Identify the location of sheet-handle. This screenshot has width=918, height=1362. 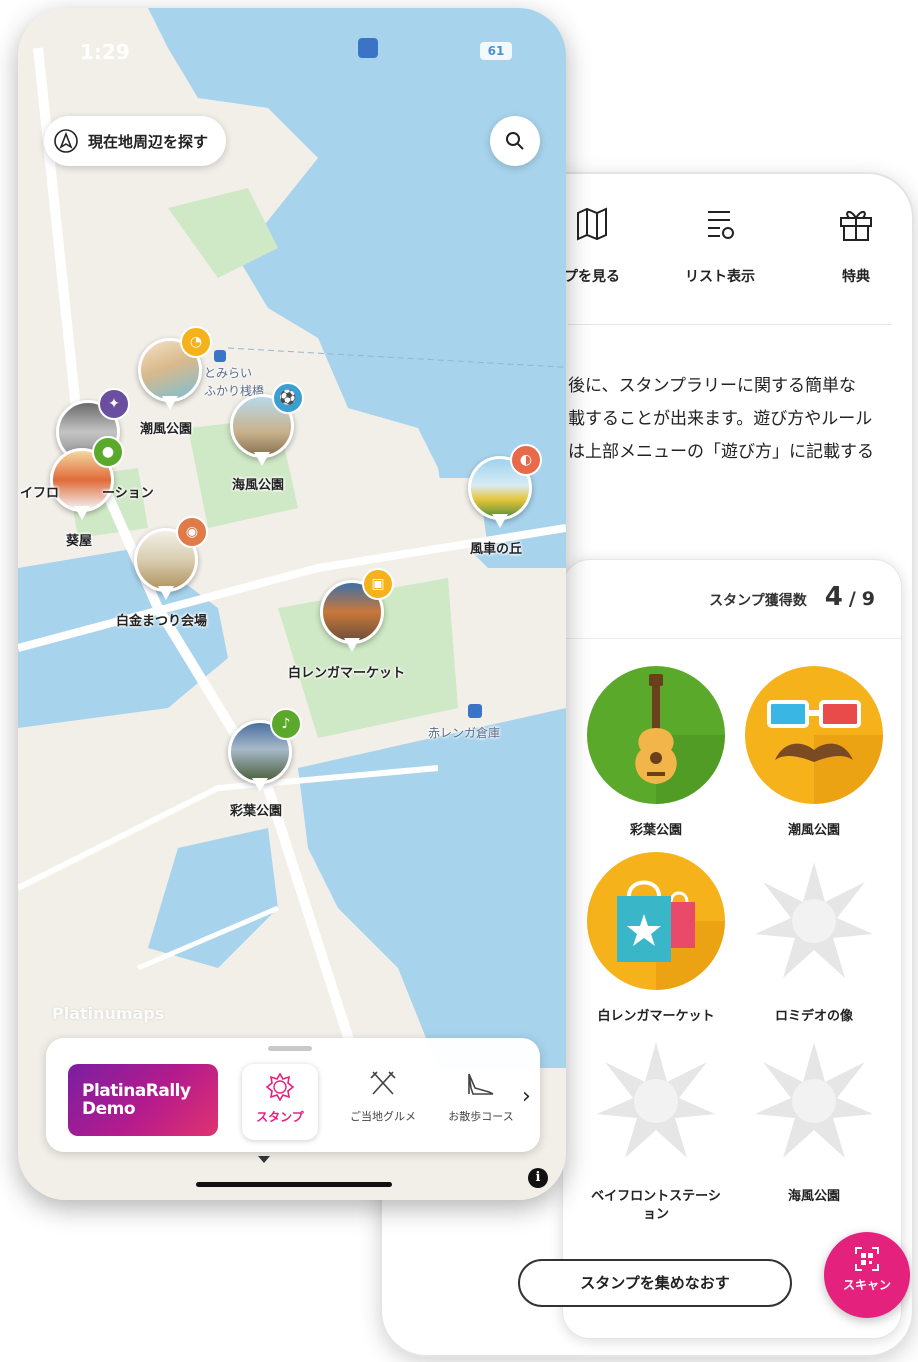
(290, 1048).